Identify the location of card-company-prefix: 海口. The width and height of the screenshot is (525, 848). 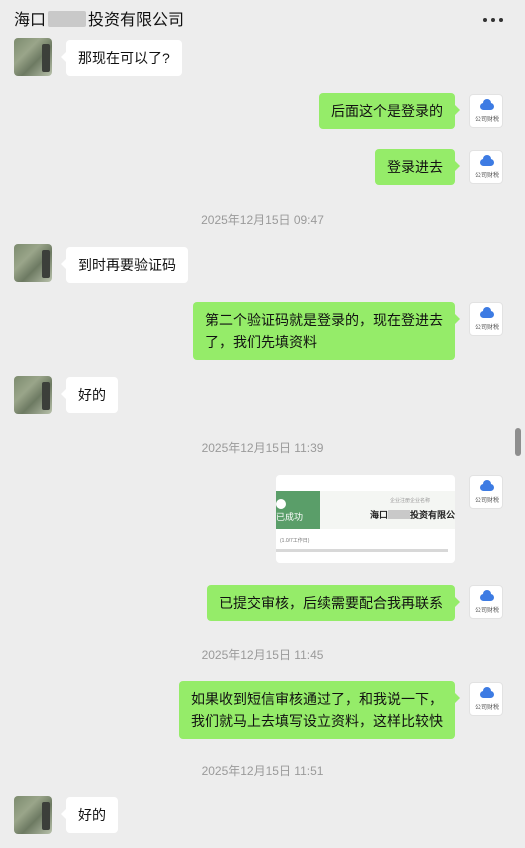
(379, 515).